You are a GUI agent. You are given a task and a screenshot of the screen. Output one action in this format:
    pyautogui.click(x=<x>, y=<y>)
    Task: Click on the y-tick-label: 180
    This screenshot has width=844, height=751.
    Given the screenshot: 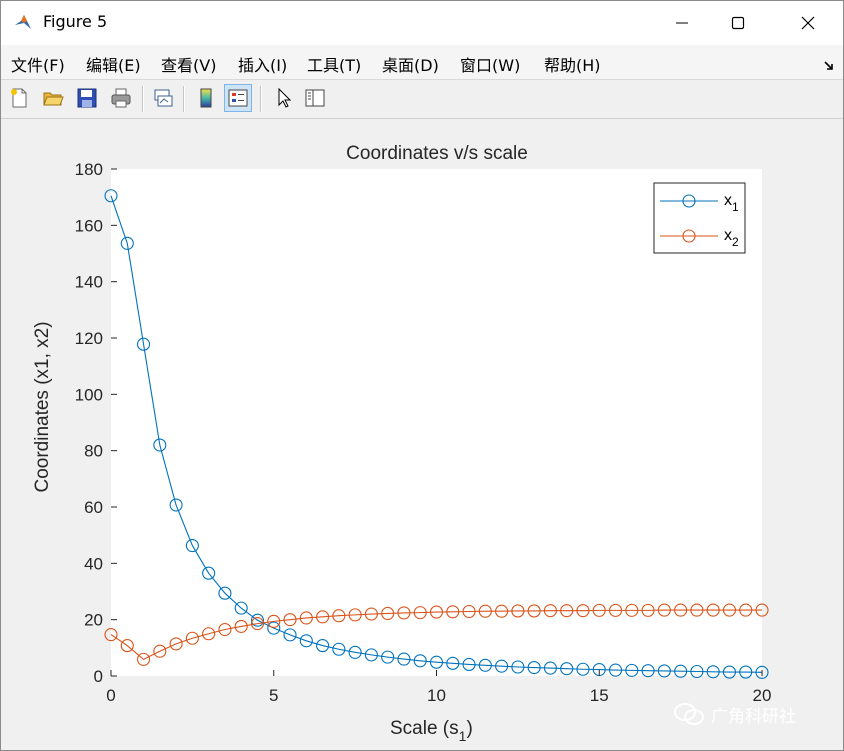 What is the action you would take?
    pyautogui.click(x=89, y=169)
    